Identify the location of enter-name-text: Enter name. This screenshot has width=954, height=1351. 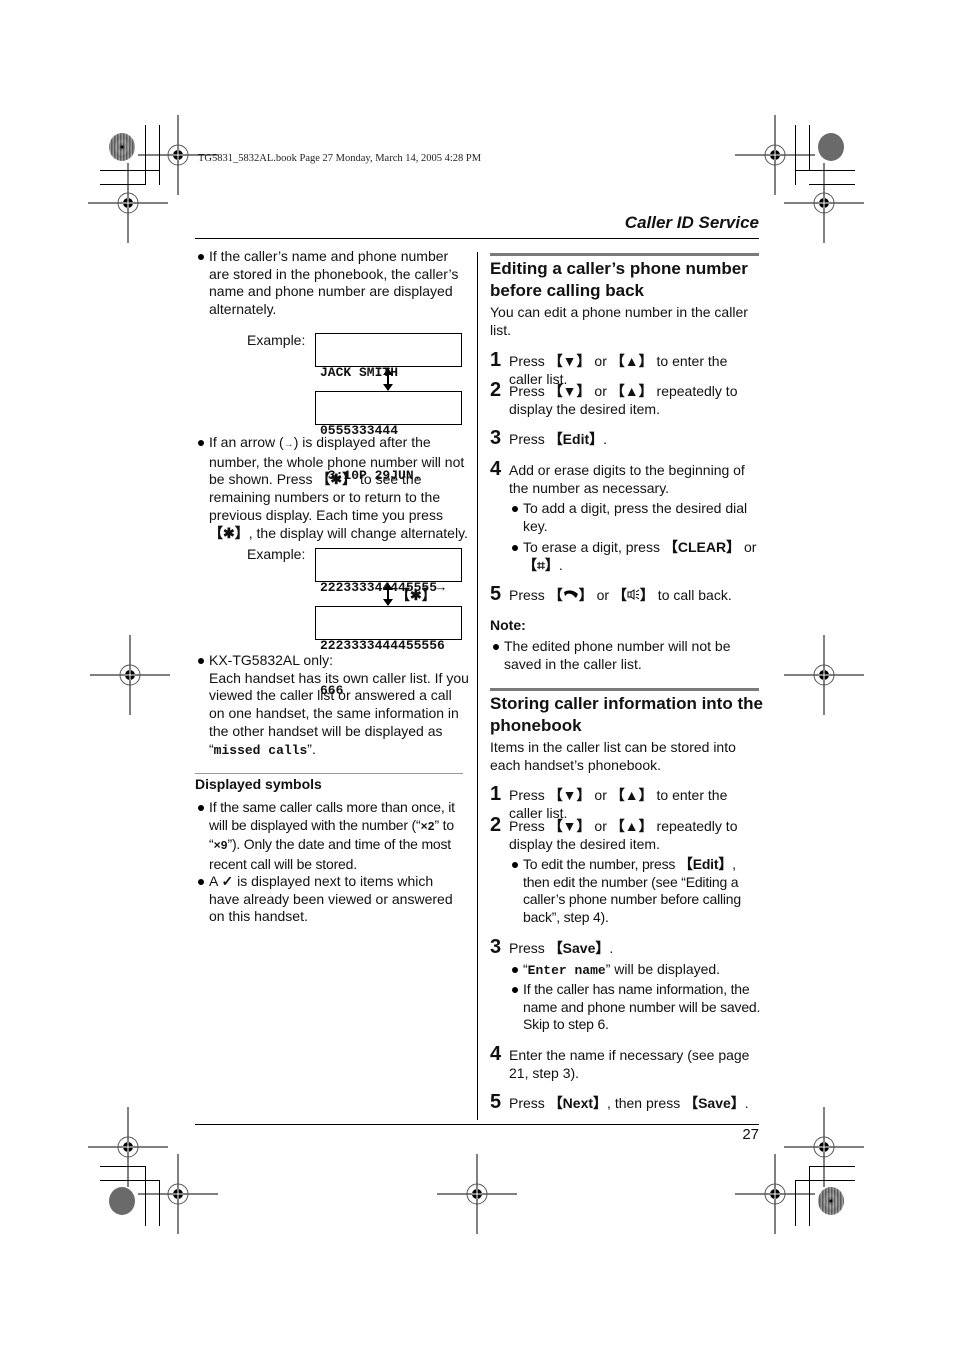
(566, 970).